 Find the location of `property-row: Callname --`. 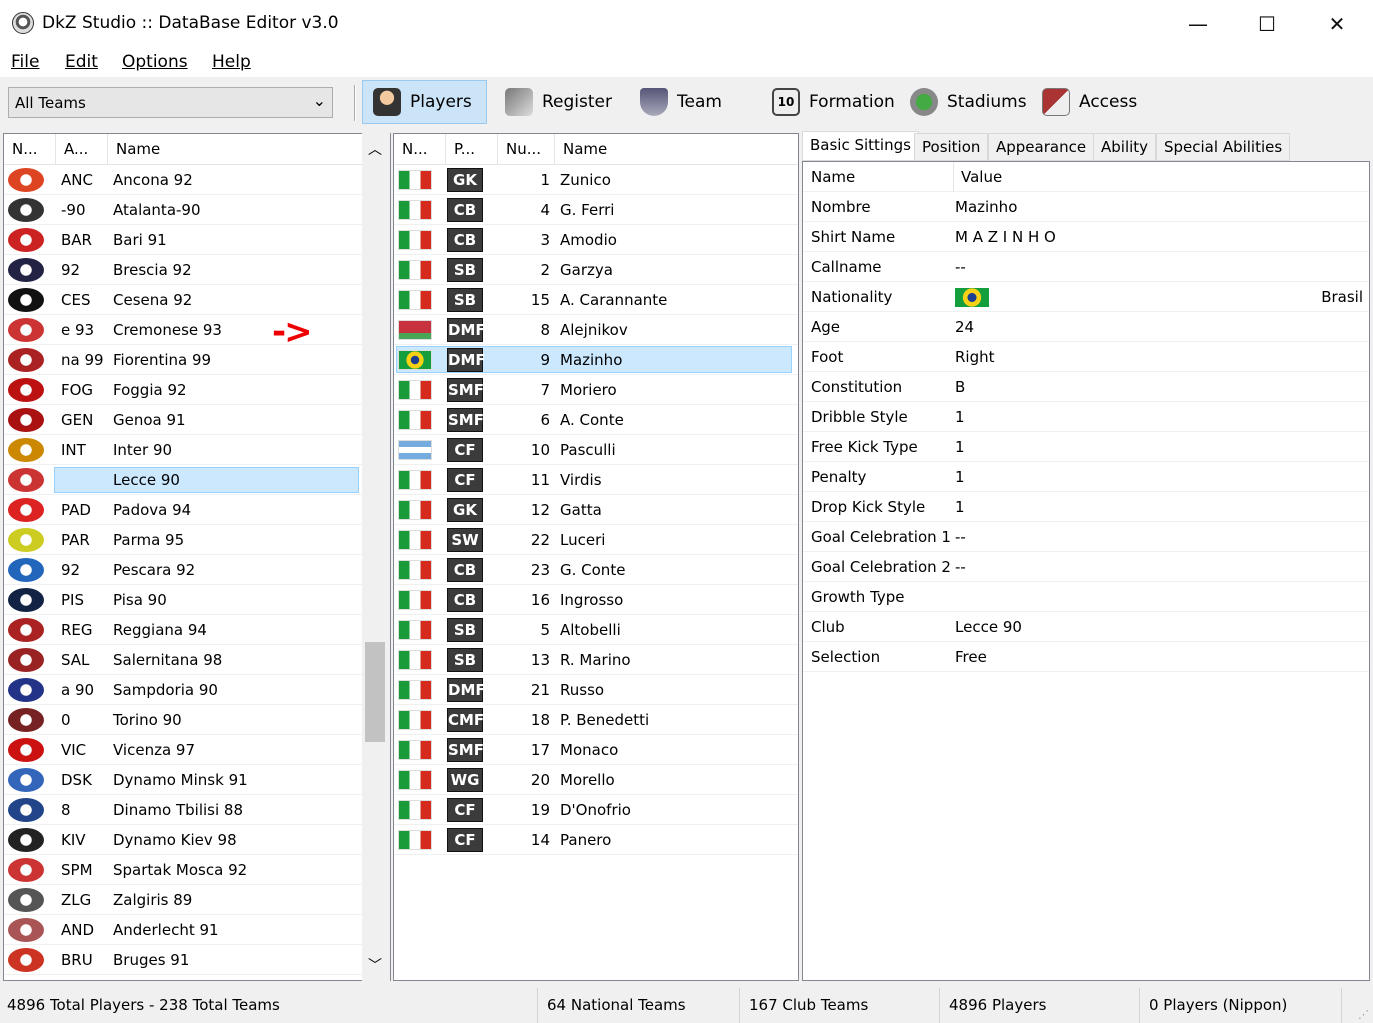

property-row: Callname -- is located at coordinates (1086, 267).